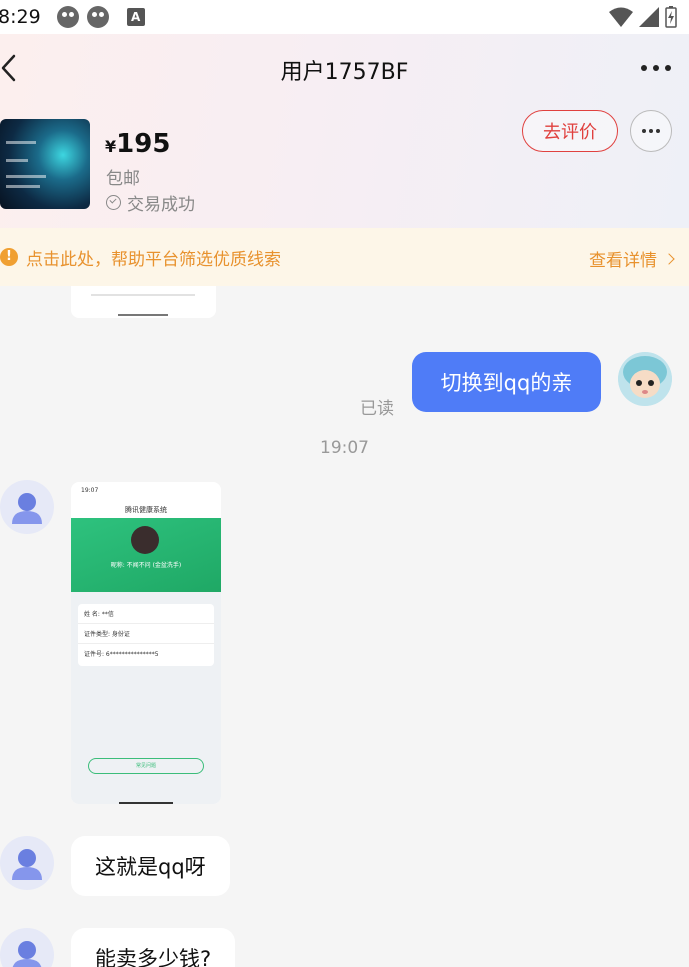 Image resolution: width=689 pixels, height=967 pixels. Describe the element at coordinates (135, 17) in the screenshot. I see `font-app-icon: A` at that location.